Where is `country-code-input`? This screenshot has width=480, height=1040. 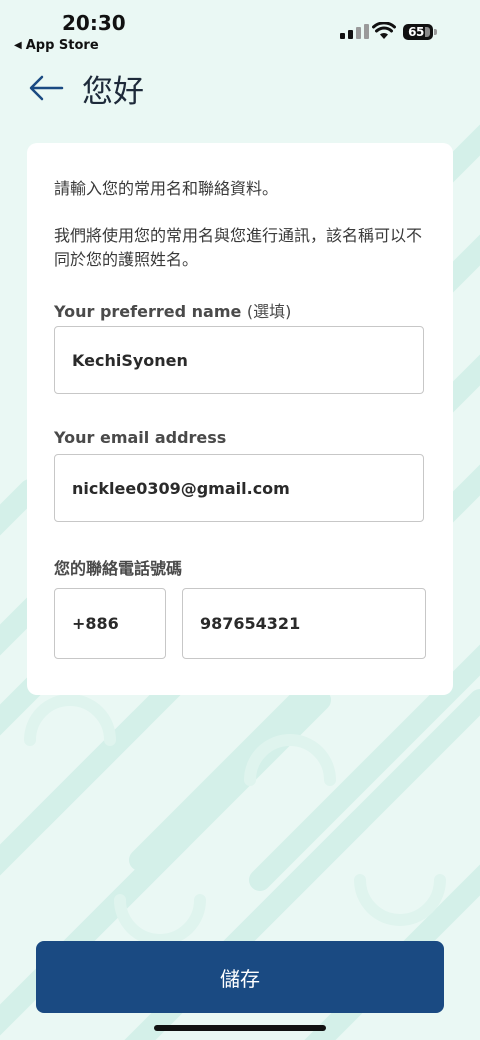
country-code-input is located at coordinates (110, 623).